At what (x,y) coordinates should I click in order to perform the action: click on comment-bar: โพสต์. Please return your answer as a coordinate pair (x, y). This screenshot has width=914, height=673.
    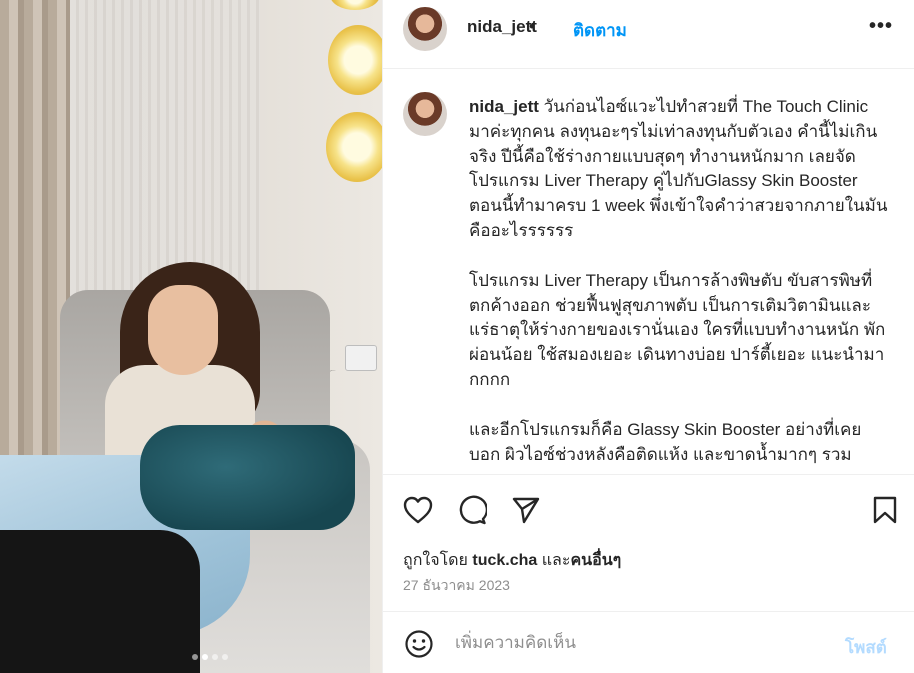
    Looking at the image, I should click on (648, 642).